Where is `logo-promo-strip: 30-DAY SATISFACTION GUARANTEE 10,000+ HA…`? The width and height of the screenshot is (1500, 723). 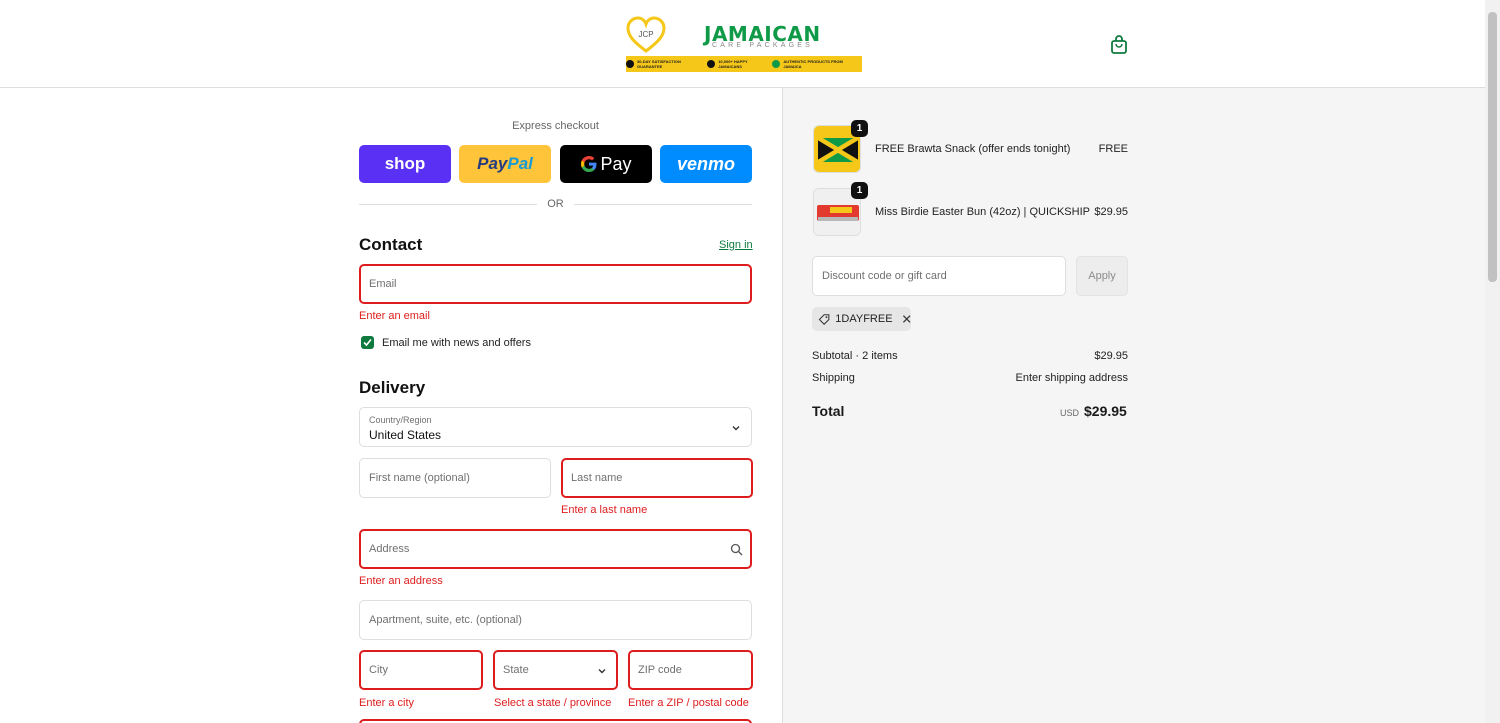
logo-promo-strip: 30-DAY SATISFACTION GUARANTEE 10,000+ HA… is located at coordinates (744, 64).